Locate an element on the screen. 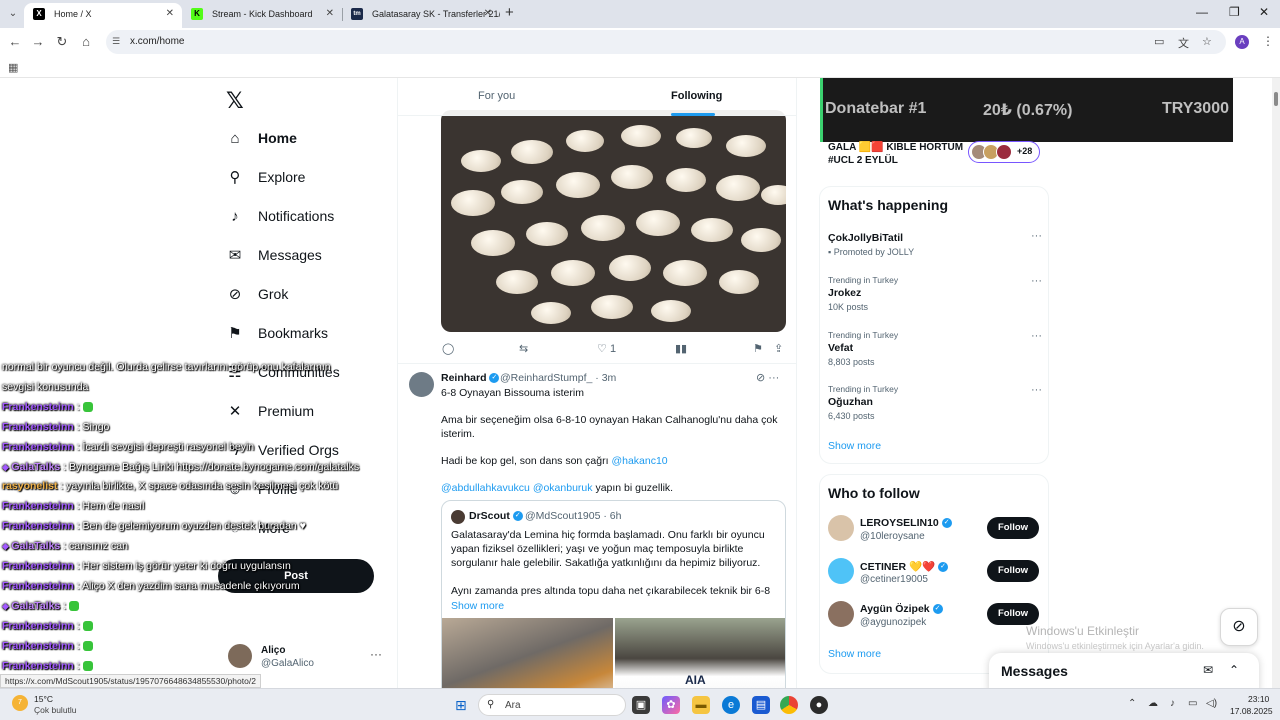 The height and width of the screenshot is (720, 1280). nav-item-bookmarks: ⚑ Bookmarks is located at coordinates (277, 333).